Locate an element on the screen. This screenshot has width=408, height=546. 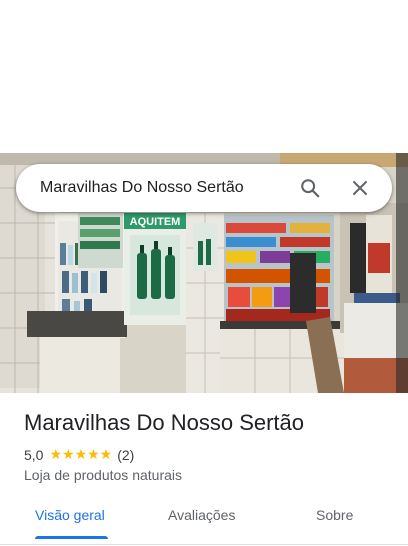
tab-reviews: Avaliações is located at coordinates (201, 515).